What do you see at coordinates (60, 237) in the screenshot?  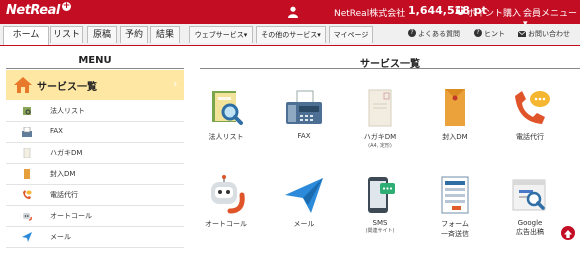 I see `menu-item-label: メール` at bounding box center [60, 237].